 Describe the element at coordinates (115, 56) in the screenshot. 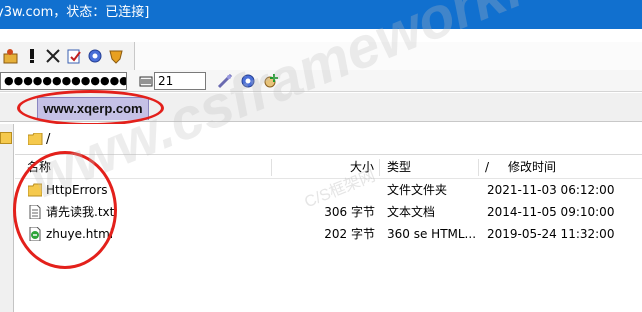

I see `shield-icon` at that location.